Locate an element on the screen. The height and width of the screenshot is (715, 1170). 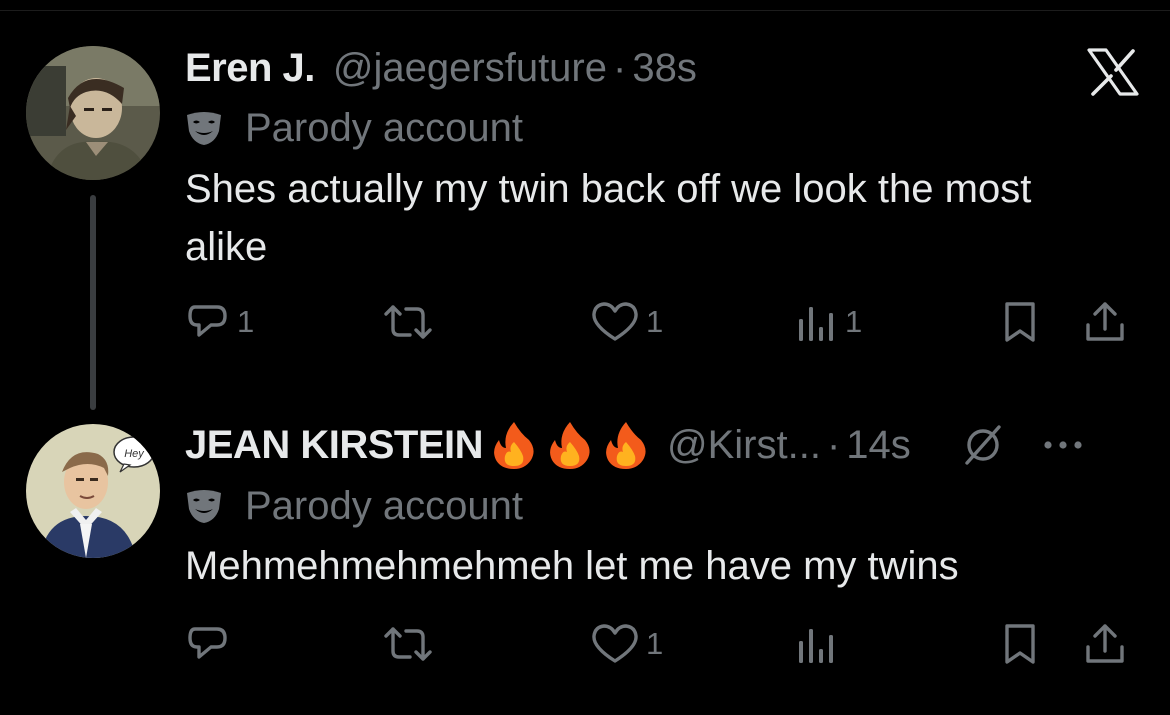
view-count: 1 is located at coordinates (854, 321).